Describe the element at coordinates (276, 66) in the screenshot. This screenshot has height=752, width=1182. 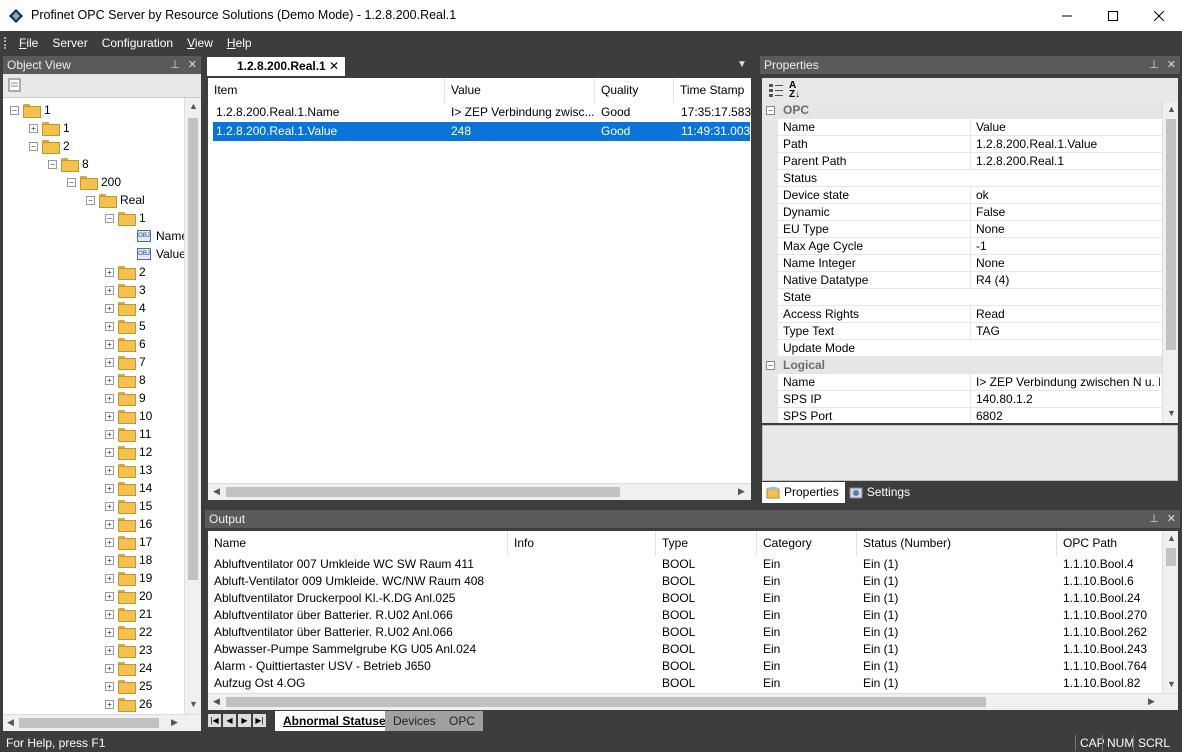
I see `document-tab: 1.2.8.200.Real.1 ✕` at that location.